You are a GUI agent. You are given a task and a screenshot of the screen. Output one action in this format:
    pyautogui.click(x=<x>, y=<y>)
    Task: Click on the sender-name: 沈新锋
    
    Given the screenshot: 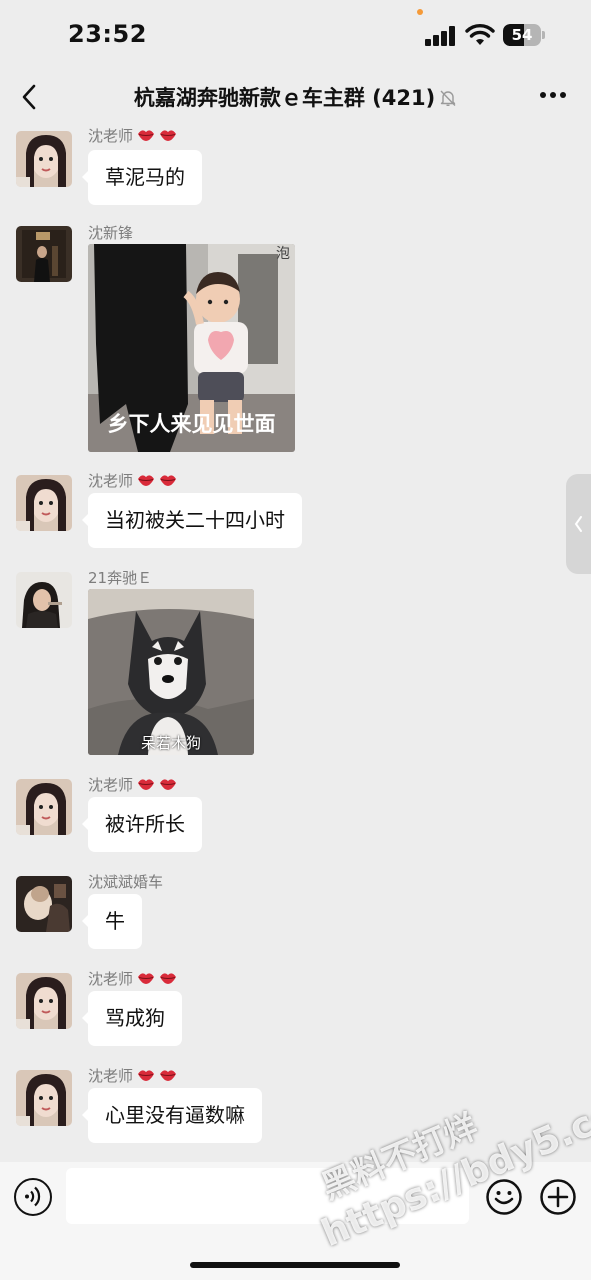 What is the action you would take?
    pyautogui.click(x=111, y=233)
    